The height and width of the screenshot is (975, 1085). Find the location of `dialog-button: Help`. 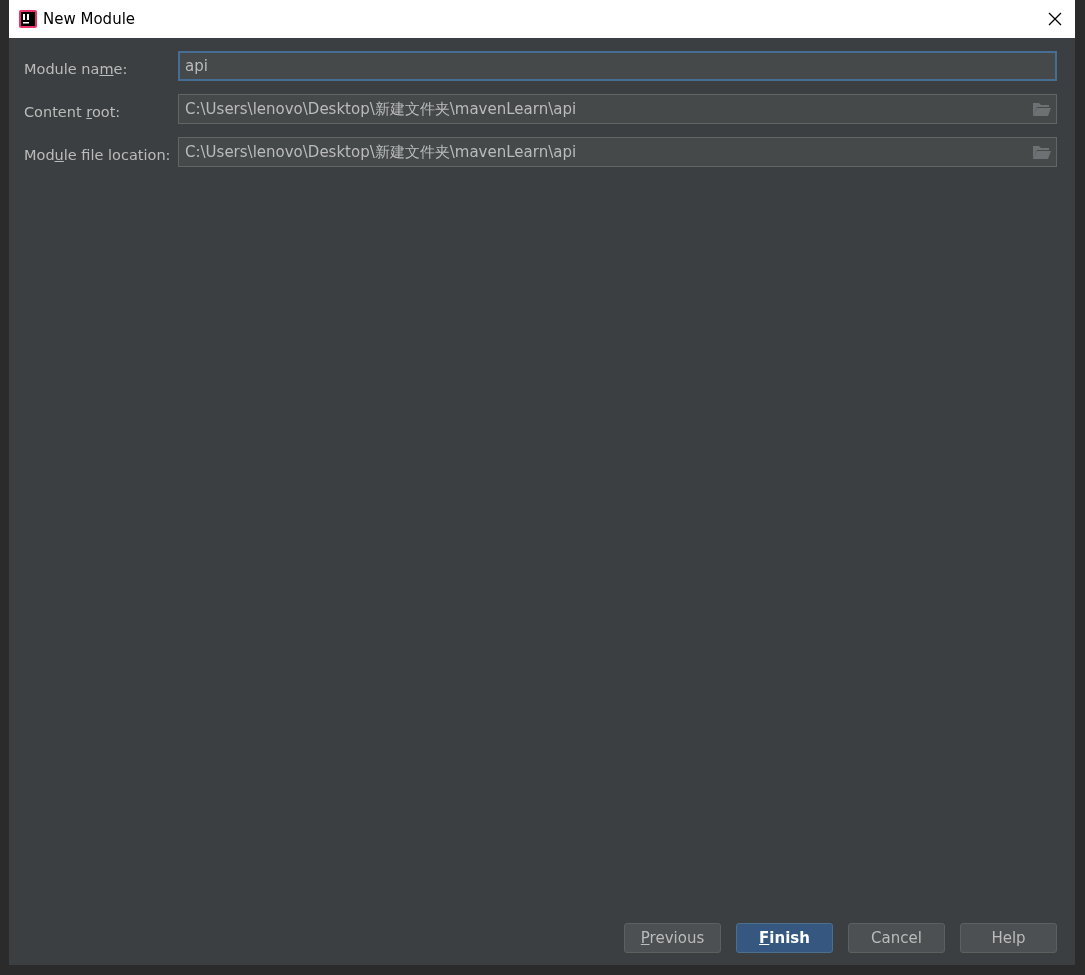

dialog-button: Help is located at coordinates (1008, 938).